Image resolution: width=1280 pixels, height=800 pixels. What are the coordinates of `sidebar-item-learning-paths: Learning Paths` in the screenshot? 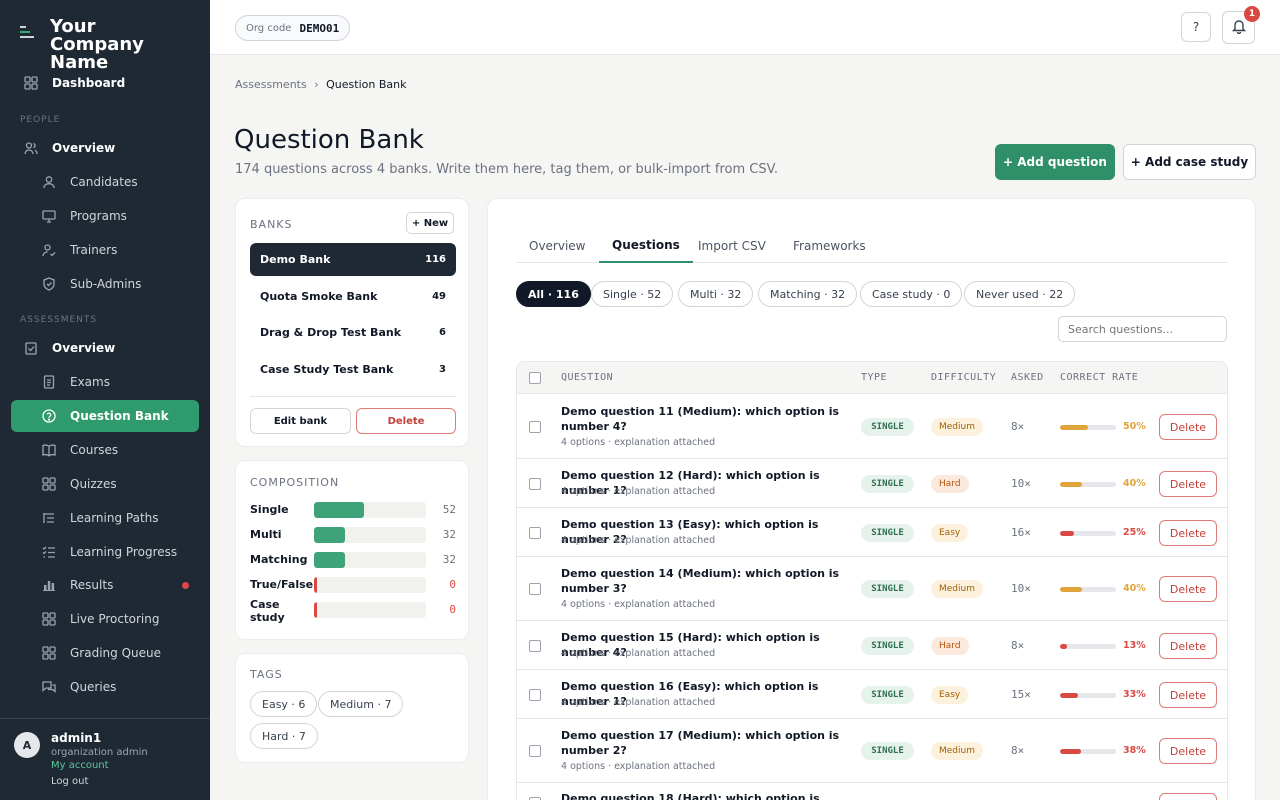 It's located at (105, 518).